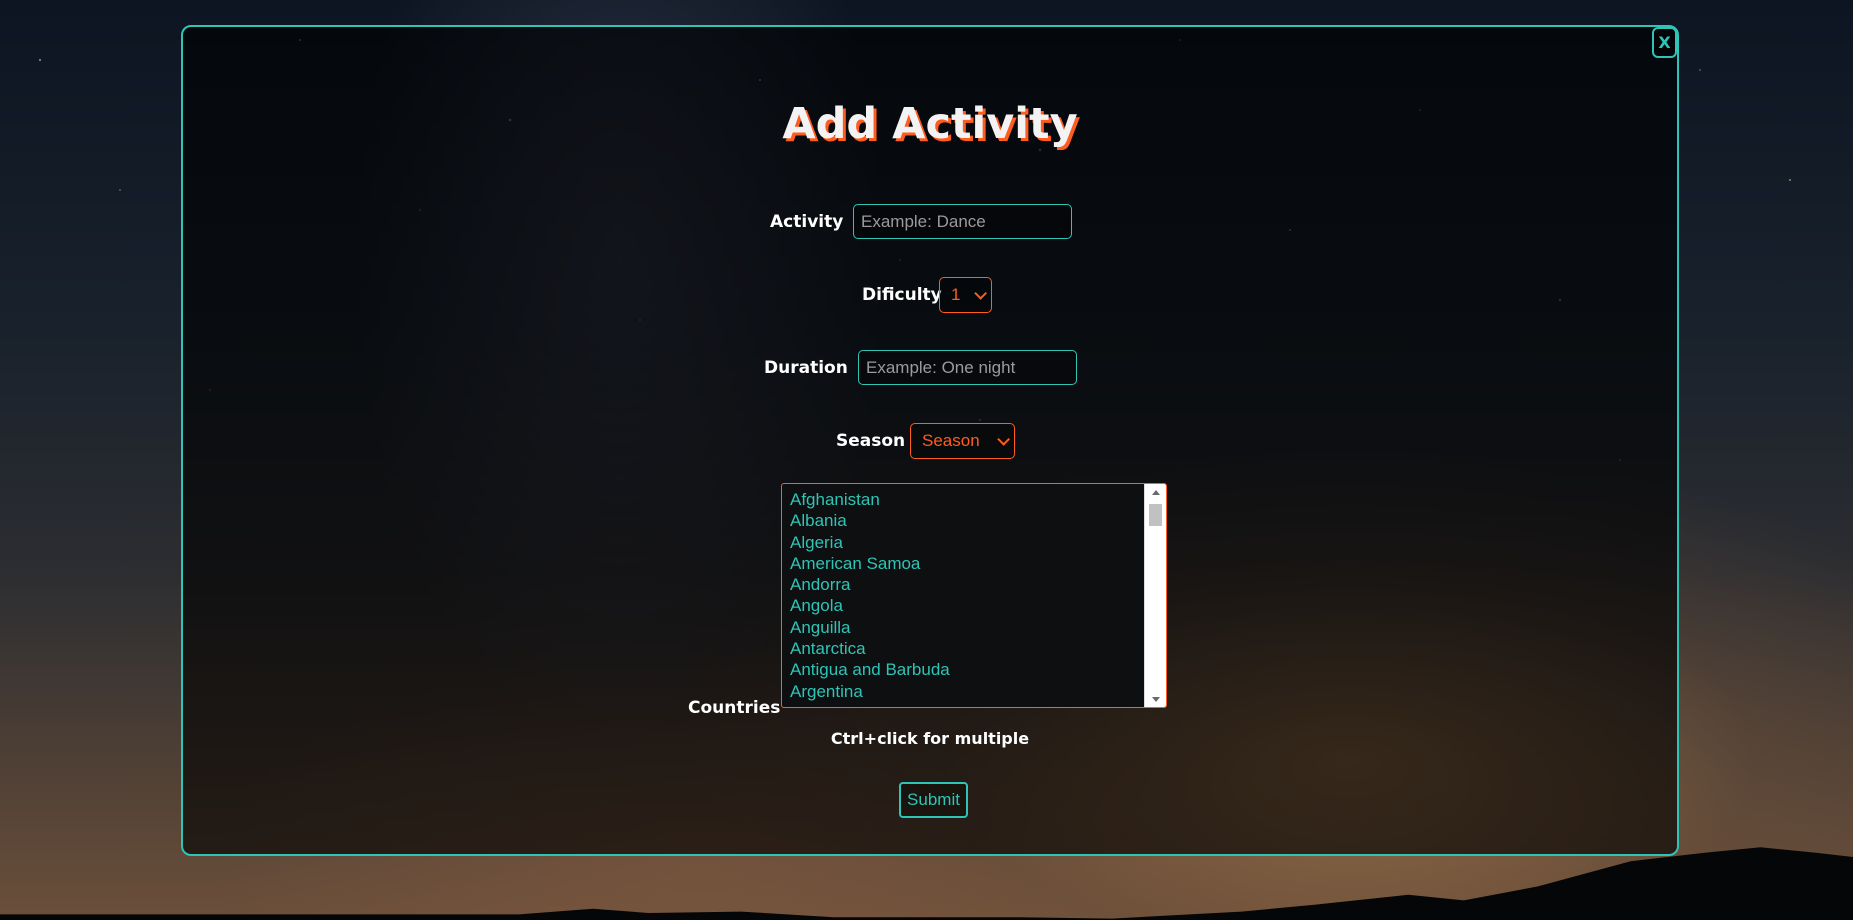  Describe the element at coordinates (963, 605) in the screenshot. I see `country-option: Angola` at that location.